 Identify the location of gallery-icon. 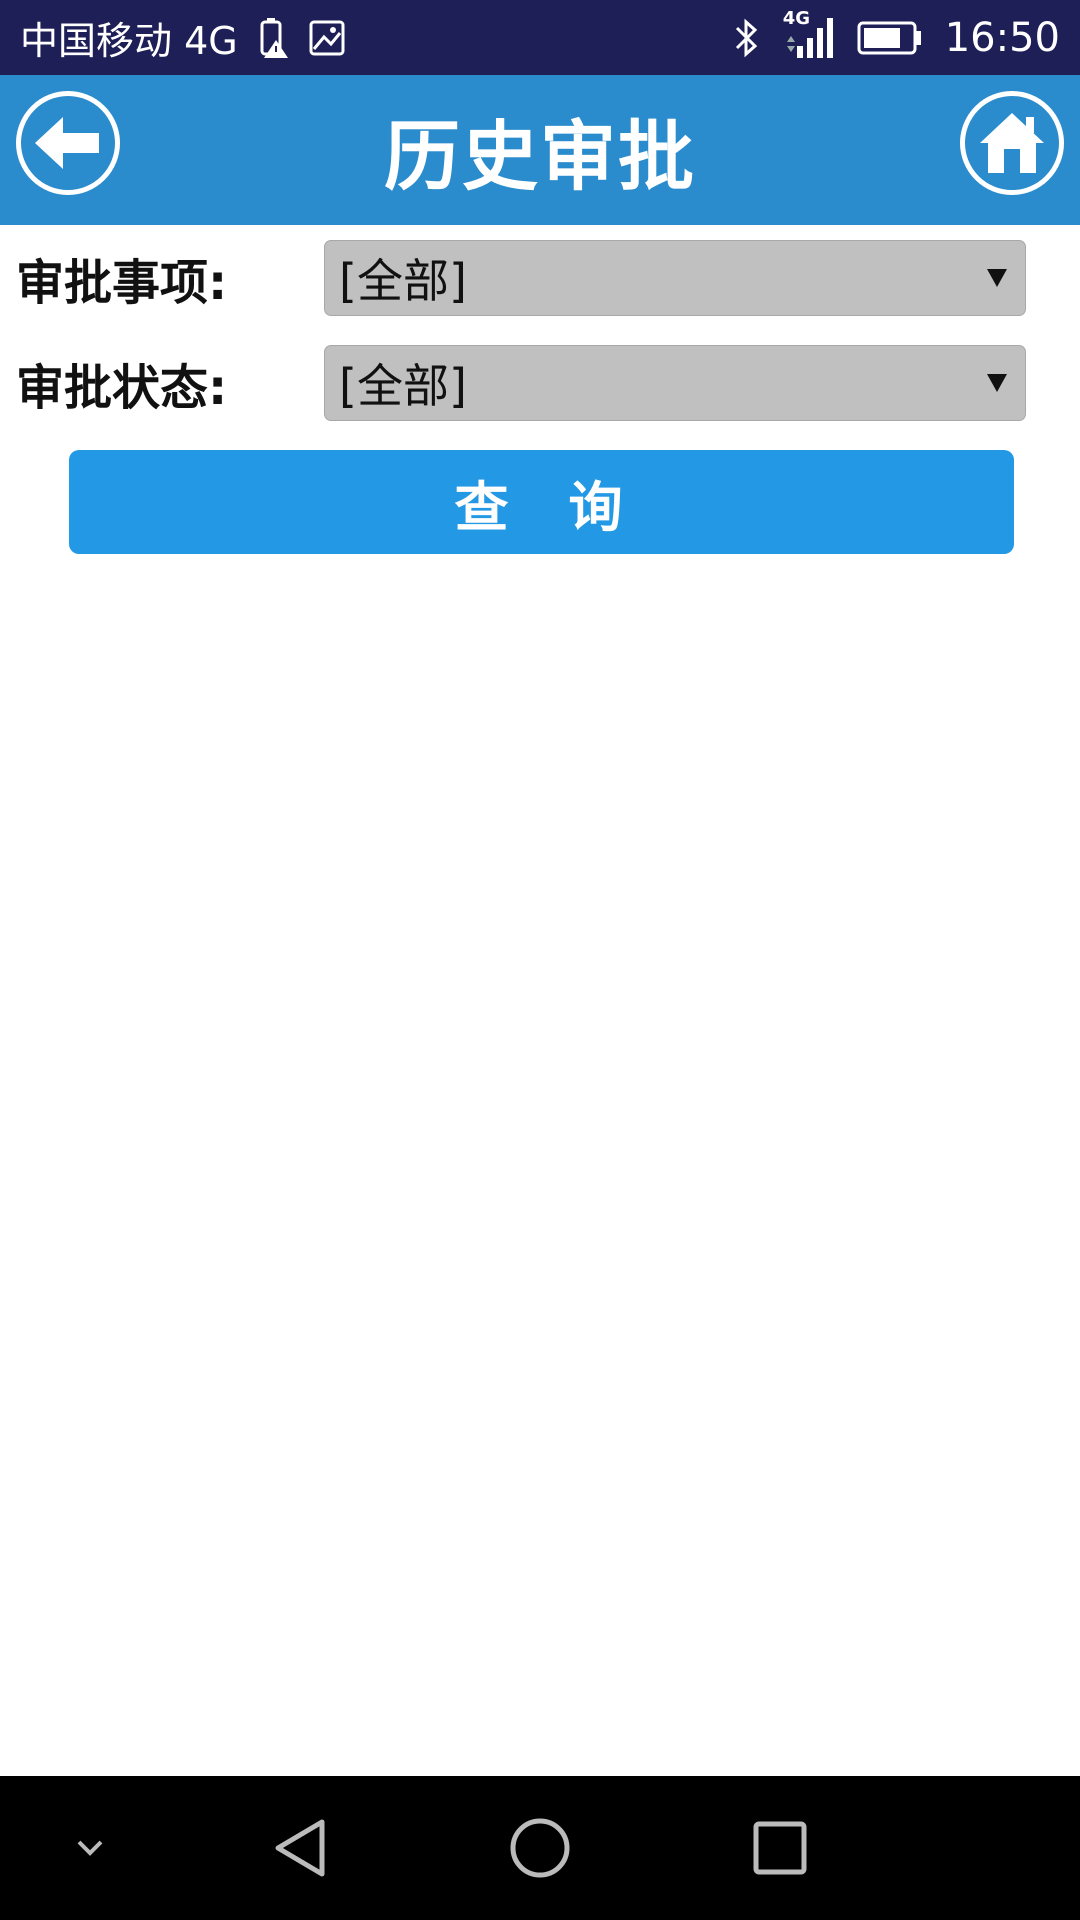
(327, 38).